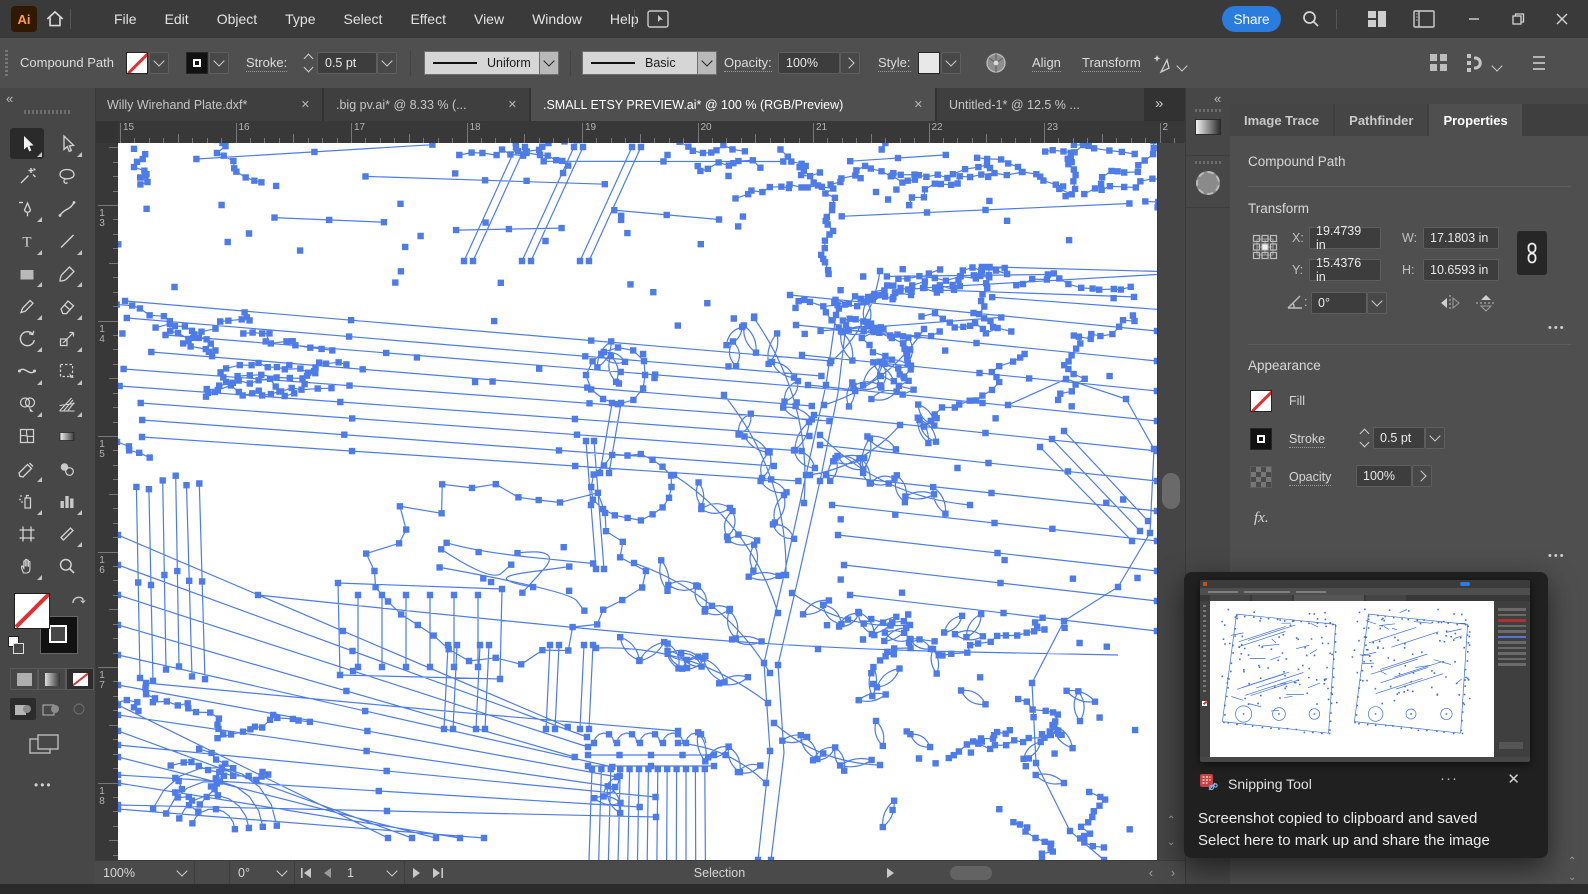 This screenshot has height=894, width=1588. I want to click on appearance-stroke-stepper, so click(1364, 438).